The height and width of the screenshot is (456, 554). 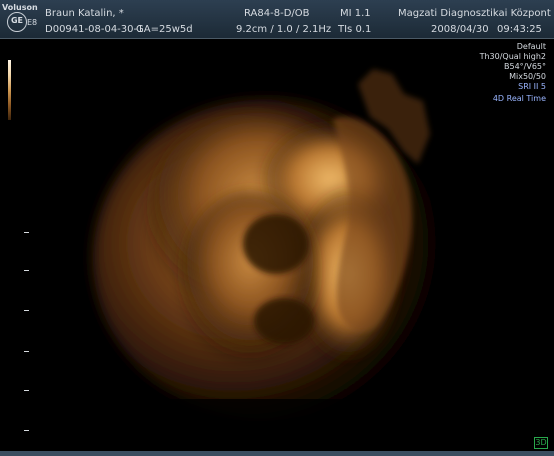 What do you see at coordinates (519, 98) in the screenshot?
I see `status-mode: 4D Real Time` at bounding box center [519, 98].